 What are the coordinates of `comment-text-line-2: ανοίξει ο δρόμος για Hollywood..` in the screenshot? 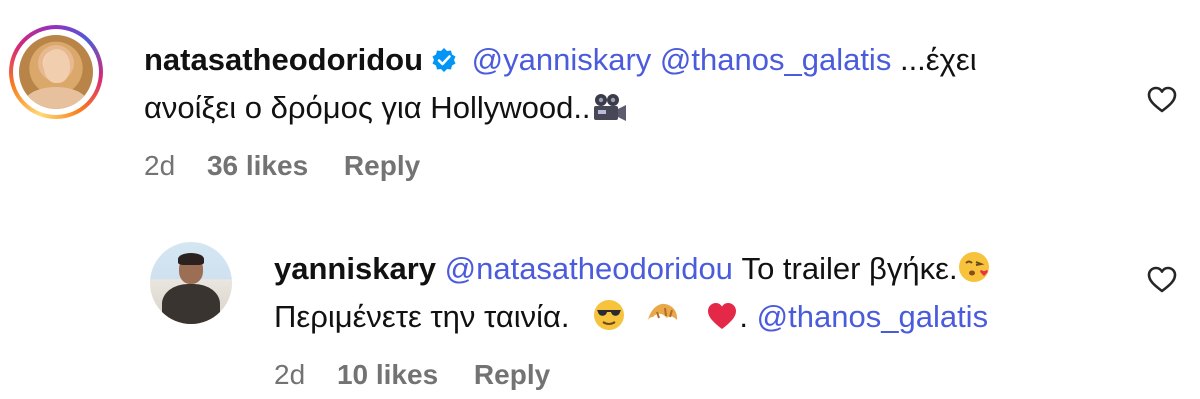 It's located at (385, 110).